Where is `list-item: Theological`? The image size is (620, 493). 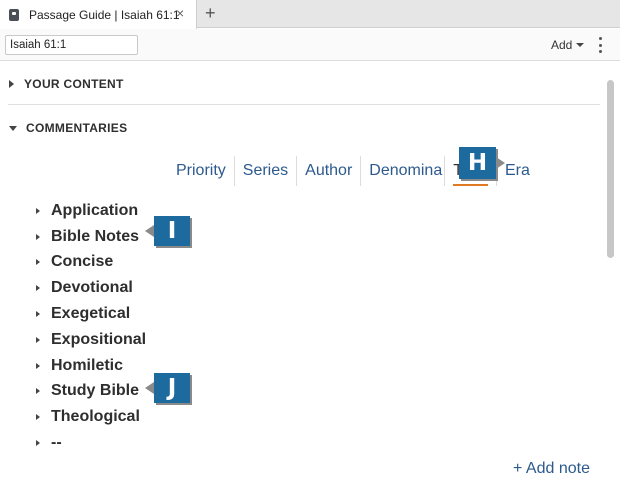 list-item: Theological is located at coordinates (91, 417).